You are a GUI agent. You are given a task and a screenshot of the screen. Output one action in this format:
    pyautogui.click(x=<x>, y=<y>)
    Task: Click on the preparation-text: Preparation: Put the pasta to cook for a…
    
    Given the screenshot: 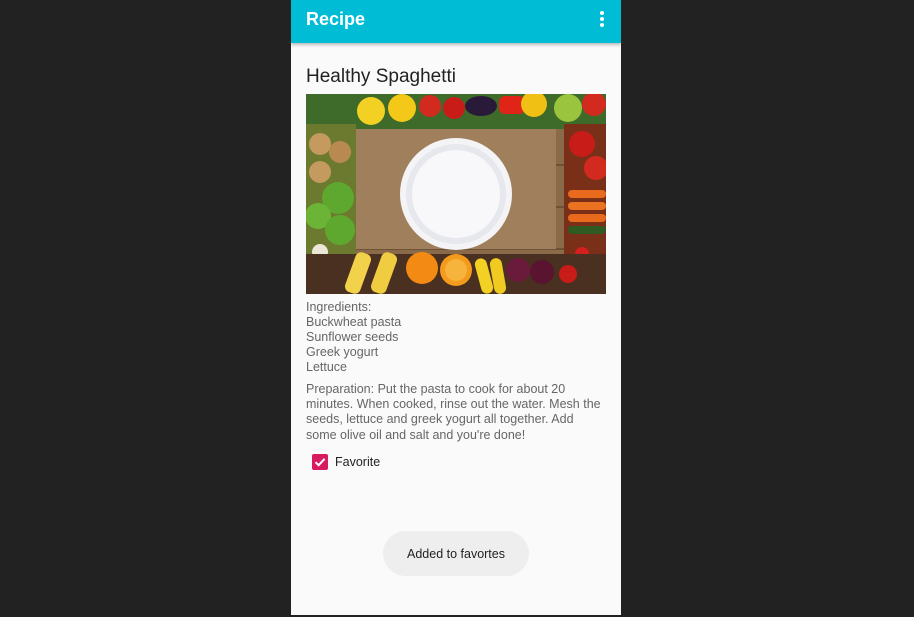 What is the action you would take?
    pyautogui.click(x=453, y=412)
    